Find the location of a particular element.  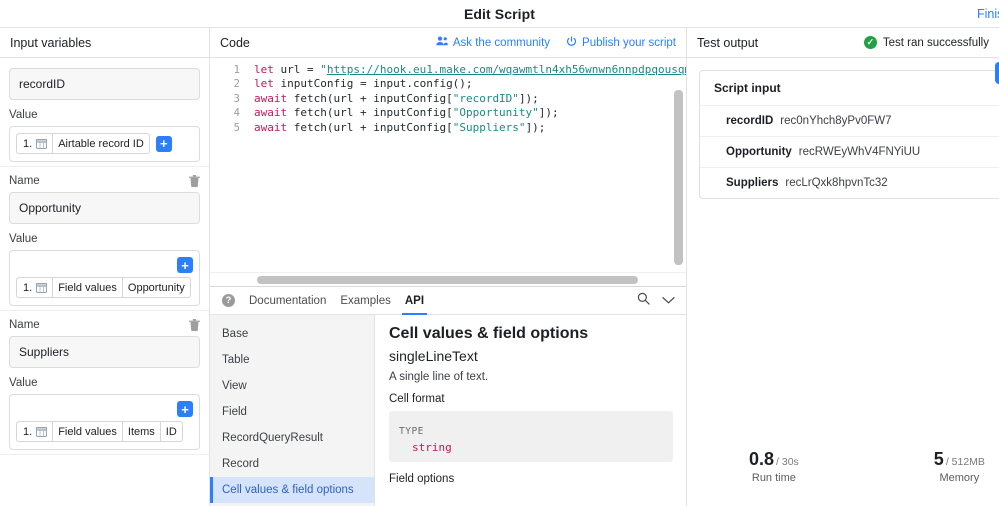

variable-value-box: 1. Airtable record ID + is located at coordinates (104, 144).